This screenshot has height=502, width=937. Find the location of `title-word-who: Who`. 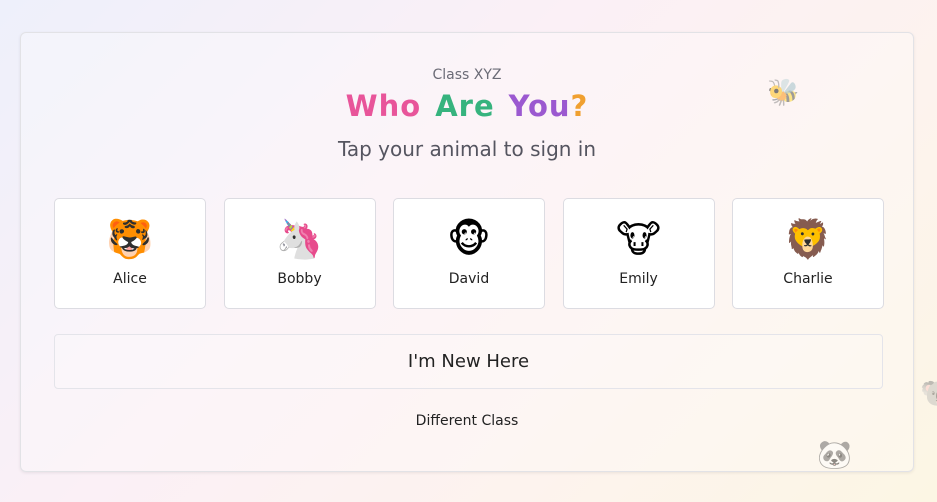

title-word-who: Who is located at coordinates (383, 106).